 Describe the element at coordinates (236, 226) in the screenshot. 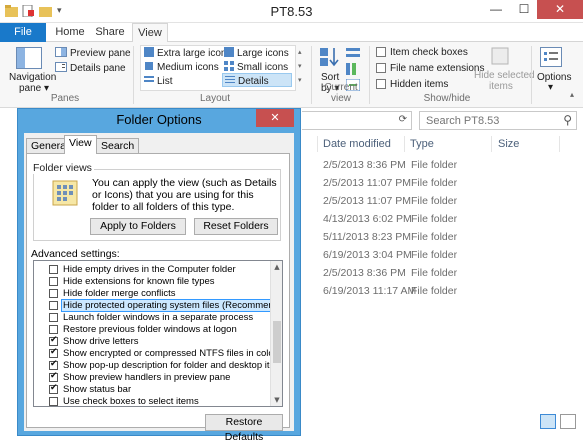

I see `reset-folders-button: Reset Folders` at that location.